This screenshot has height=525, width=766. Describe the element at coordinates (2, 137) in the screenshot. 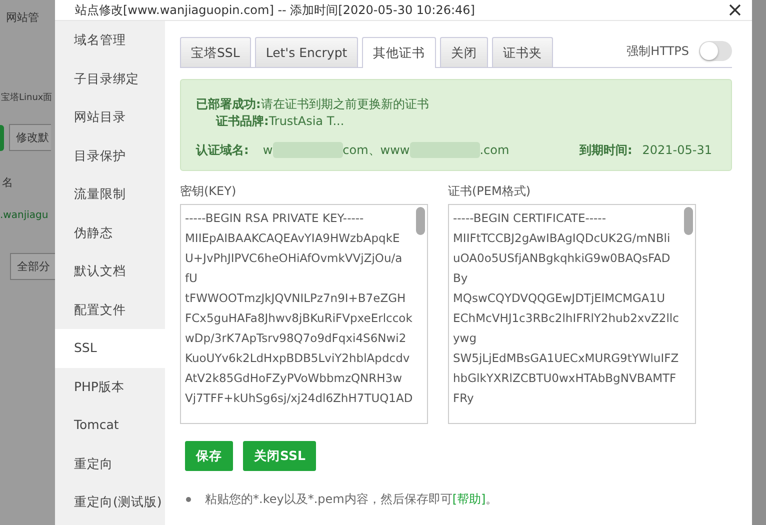

I see `button-edge` at that location.